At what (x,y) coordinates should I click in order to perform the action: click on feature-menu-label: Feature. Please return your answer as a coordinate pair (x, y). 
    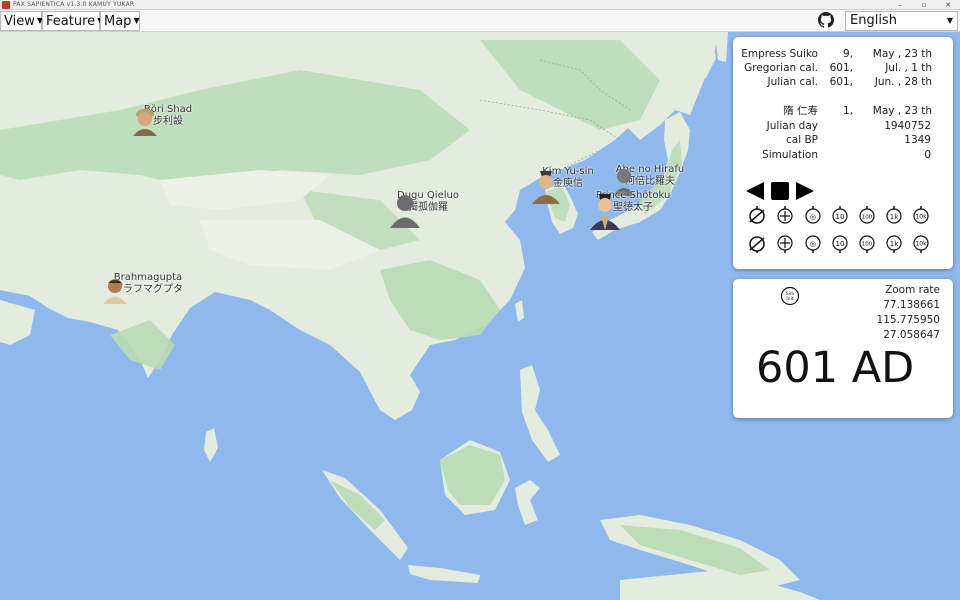
    Looking at the image, I should click on (71, 21).